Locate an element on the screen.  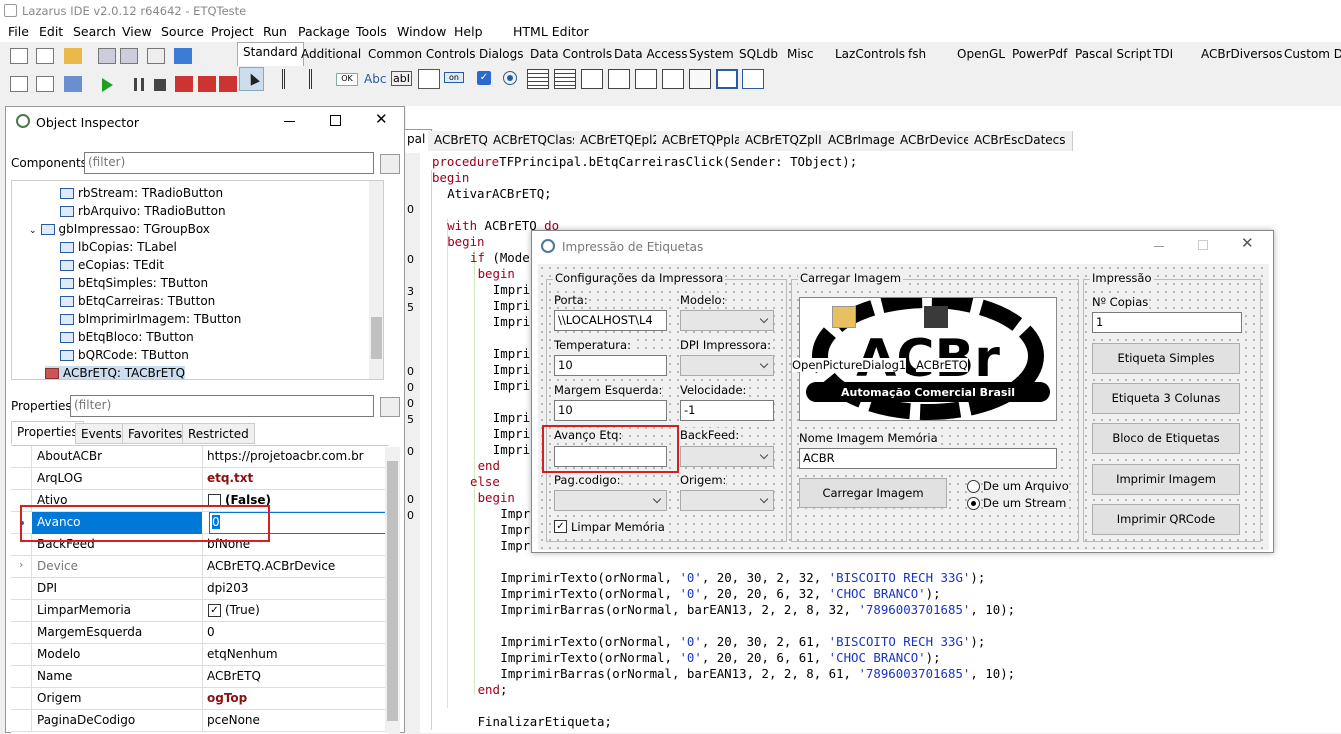
new-form-icon is located at coordinates (45, 56).